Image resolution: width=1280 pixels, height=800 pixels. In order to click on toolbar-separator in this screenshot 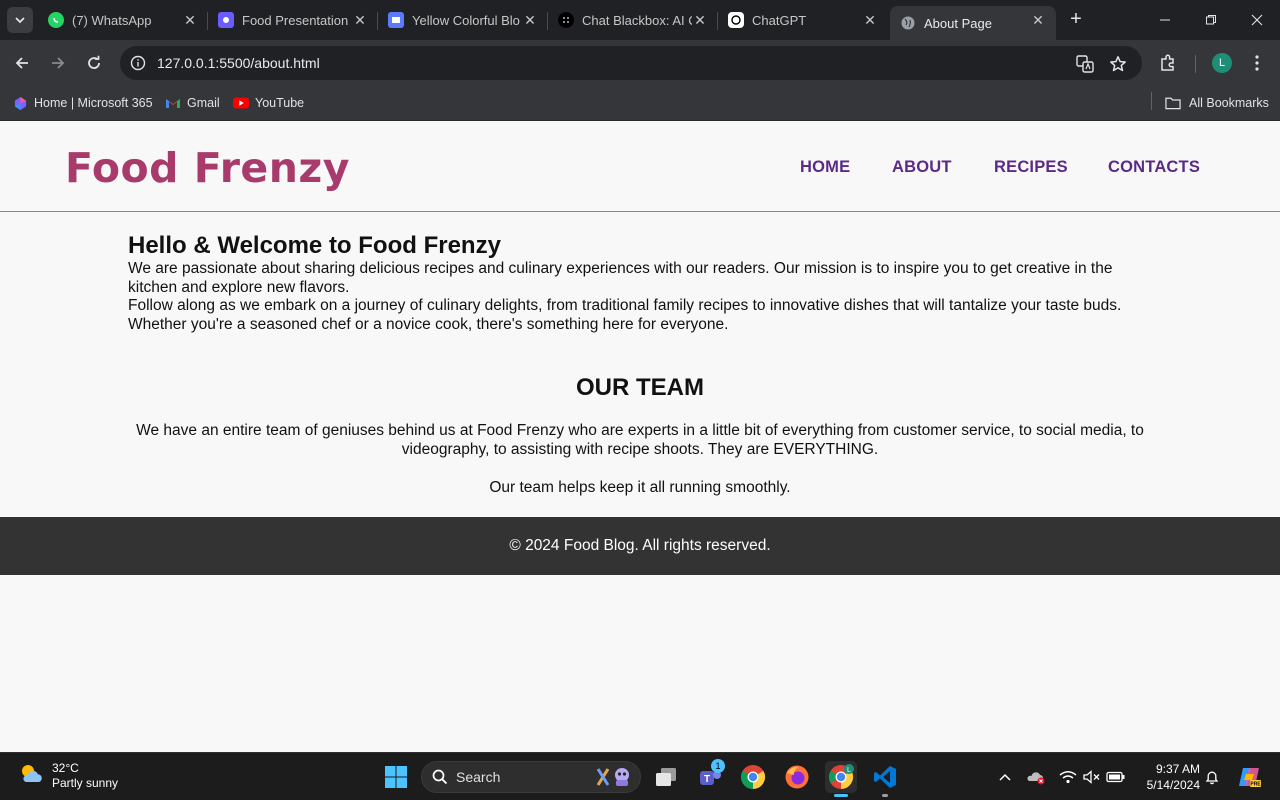, I will do `click(1195, 64)`.